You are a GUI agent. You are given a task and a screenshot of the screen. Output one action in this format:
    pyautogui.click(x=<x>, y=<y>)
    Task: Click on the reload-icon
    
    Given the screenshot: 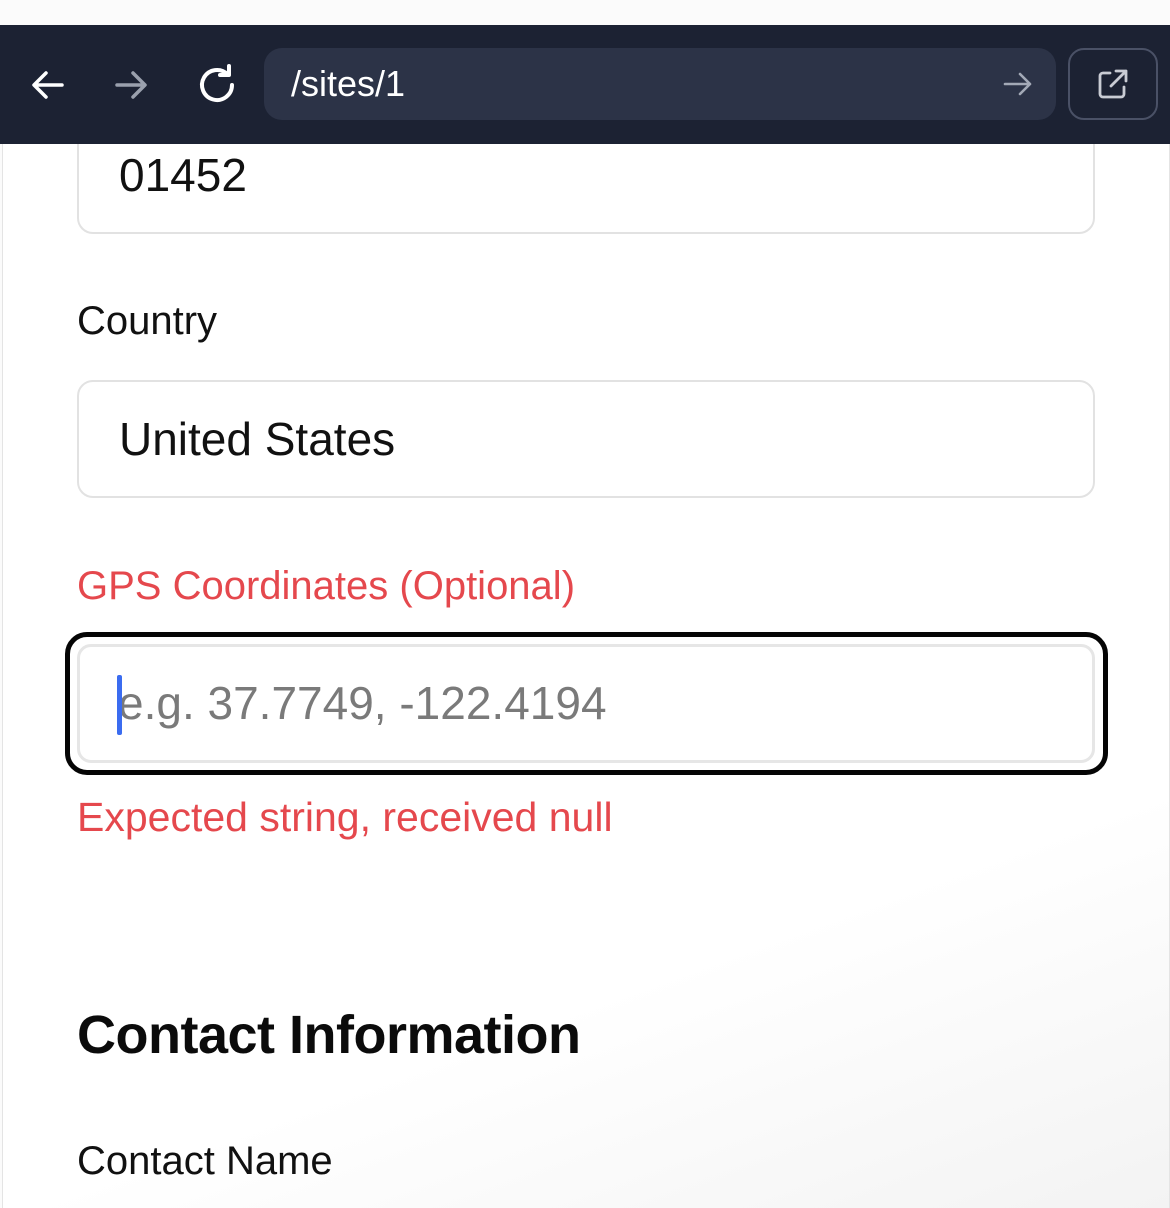 What is the action you would take?
    pyautogui.click(x=217, y=83)
    